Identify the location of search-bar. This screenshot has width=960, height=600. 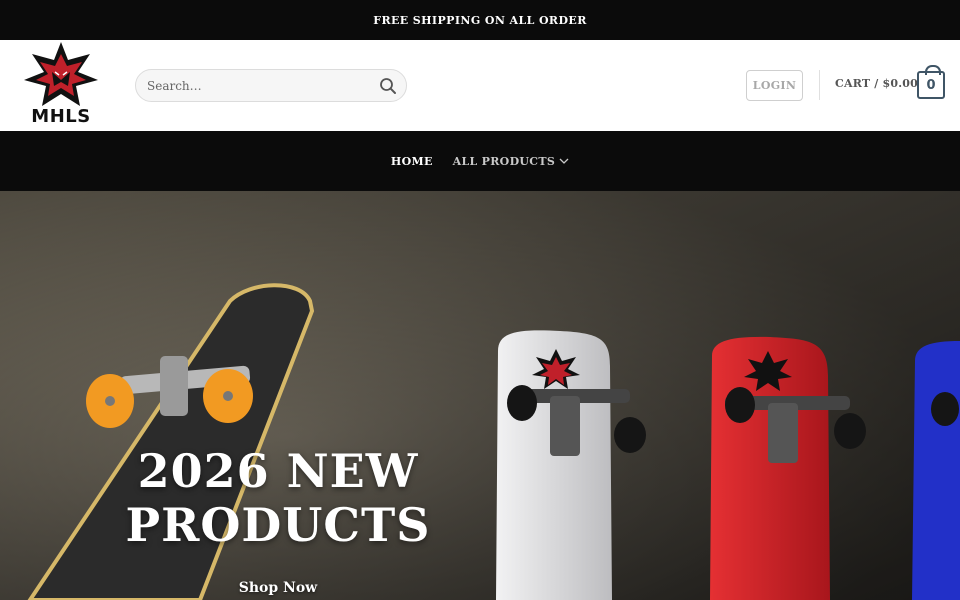
(271, 85).